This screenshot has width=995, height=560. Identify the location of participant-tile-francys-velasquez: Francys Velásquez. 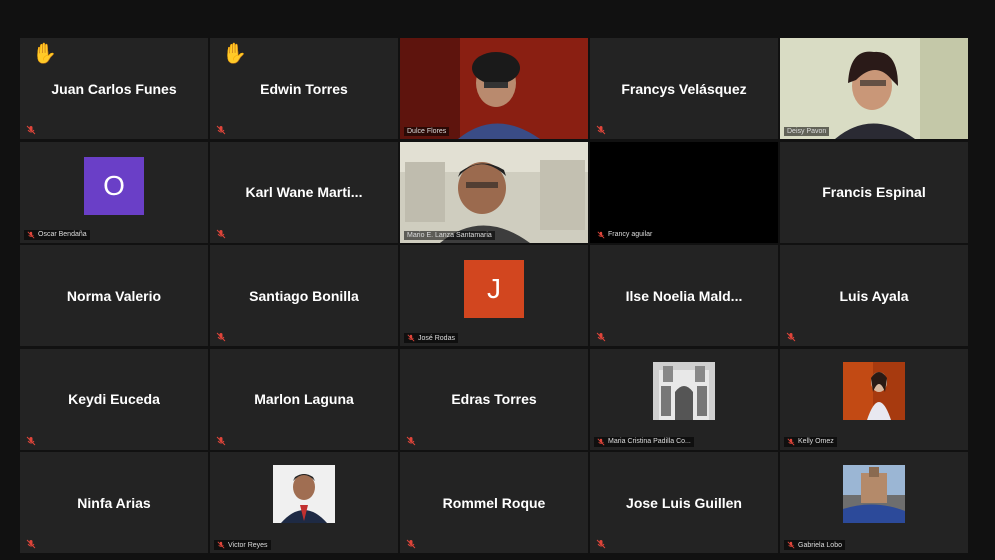
(684, 88).